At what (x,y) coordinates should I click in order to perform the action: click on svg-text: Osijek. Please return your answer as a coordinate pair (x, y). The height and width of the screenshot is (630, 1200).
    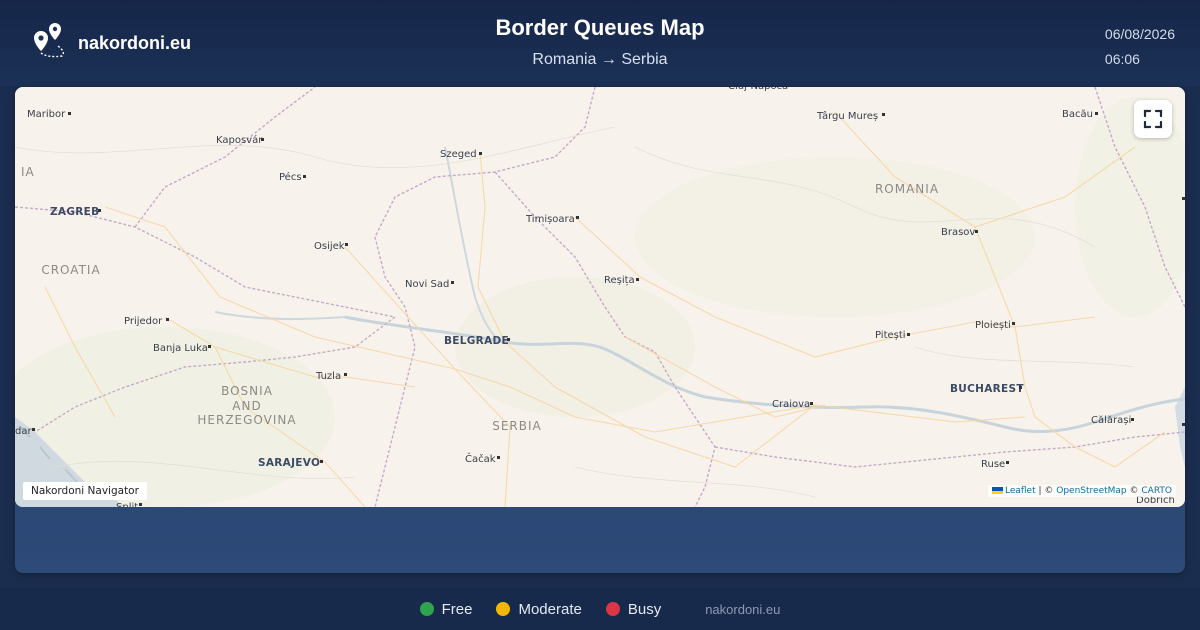
    Looking at the image, I should click on (329, 246).